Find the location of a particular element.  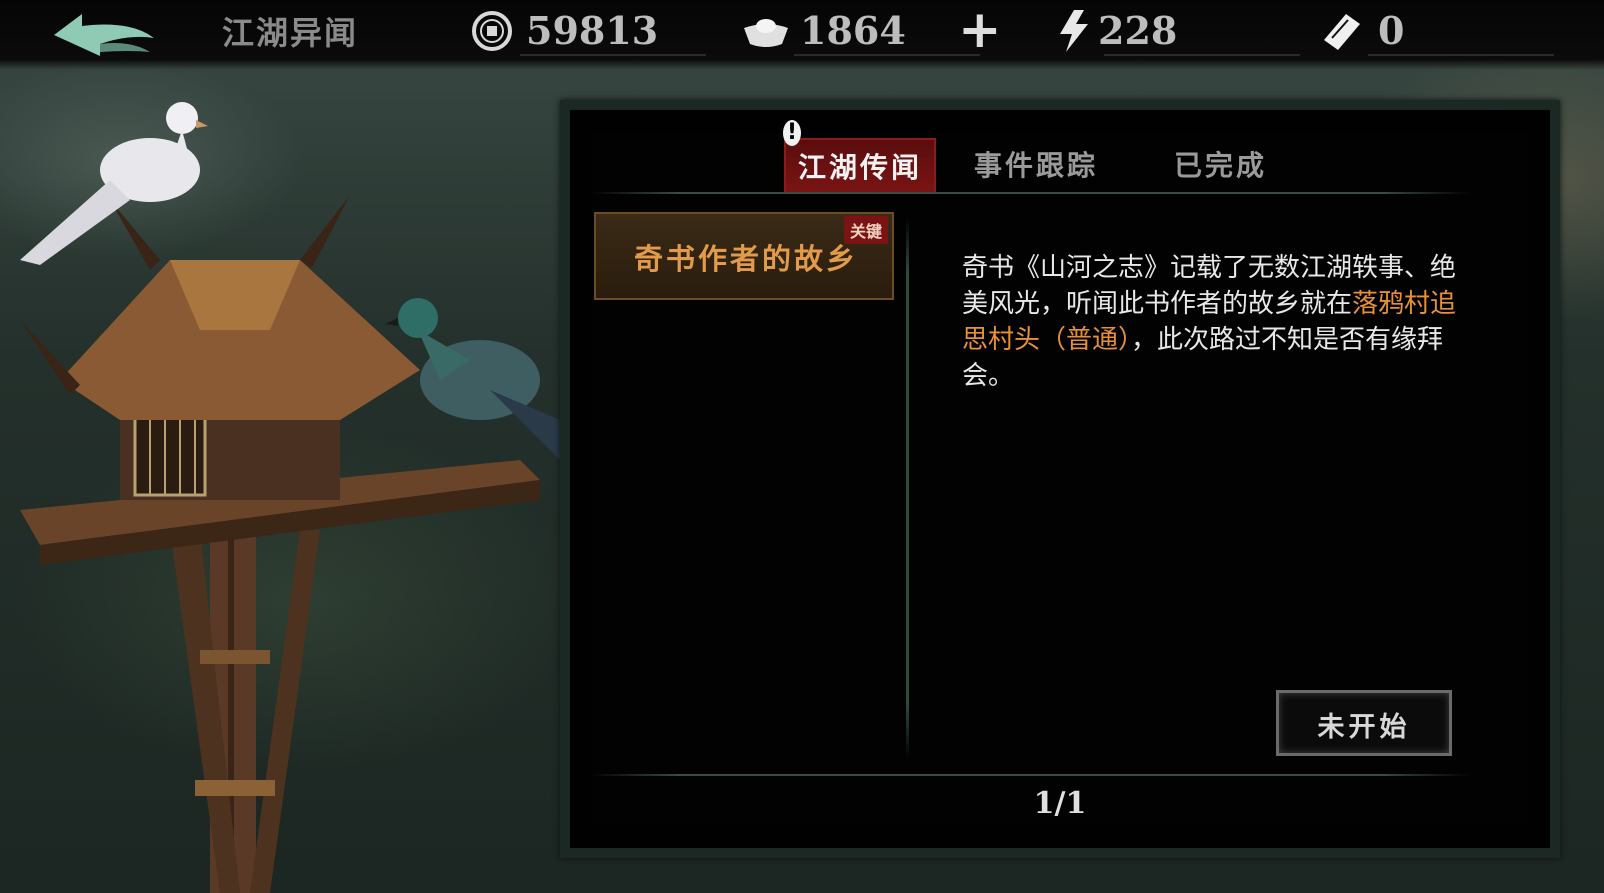

silver-value: 1864 is located at coordinates (853, 30).